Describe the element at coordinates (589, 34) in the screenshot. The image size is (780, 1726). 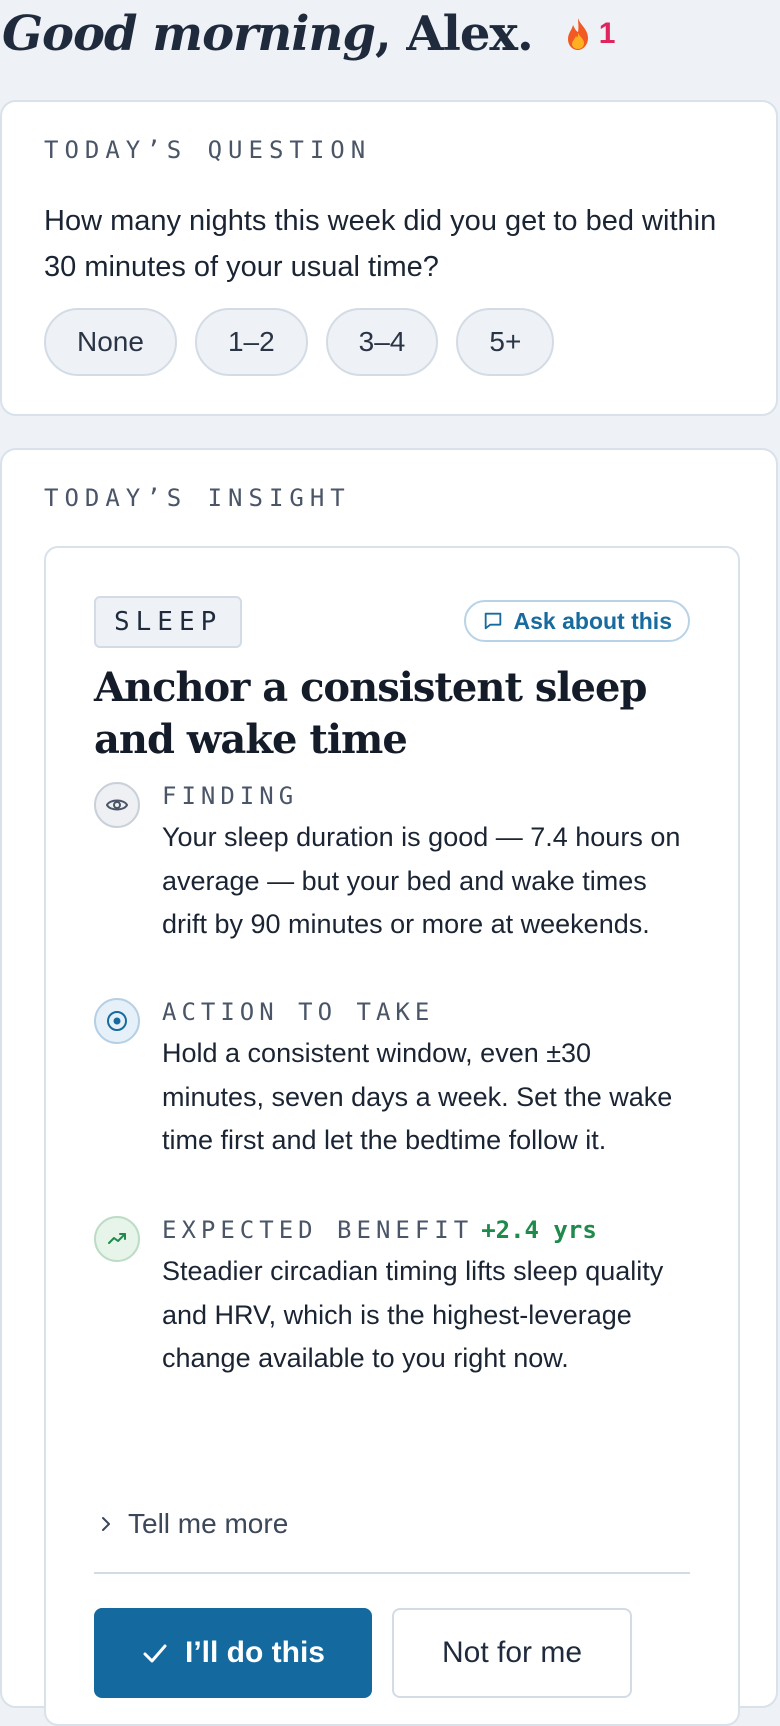
I see `streak-indicator: 1` at that location.